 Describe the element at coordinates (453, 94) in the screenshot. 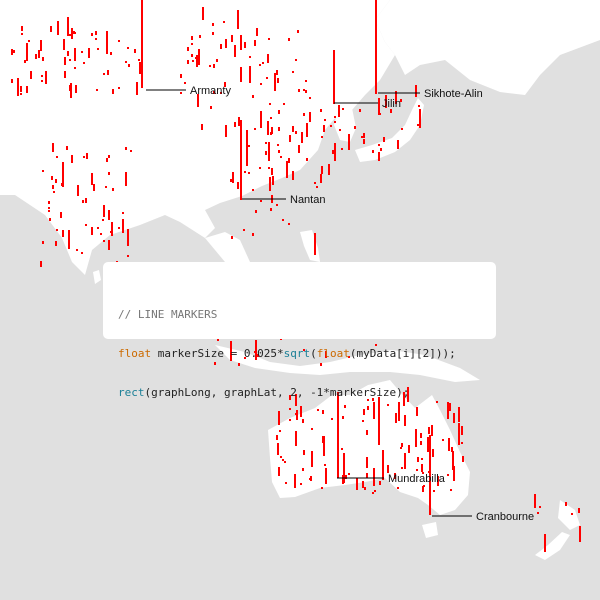

I see `place-name: Sikhote-Alin` at that location.